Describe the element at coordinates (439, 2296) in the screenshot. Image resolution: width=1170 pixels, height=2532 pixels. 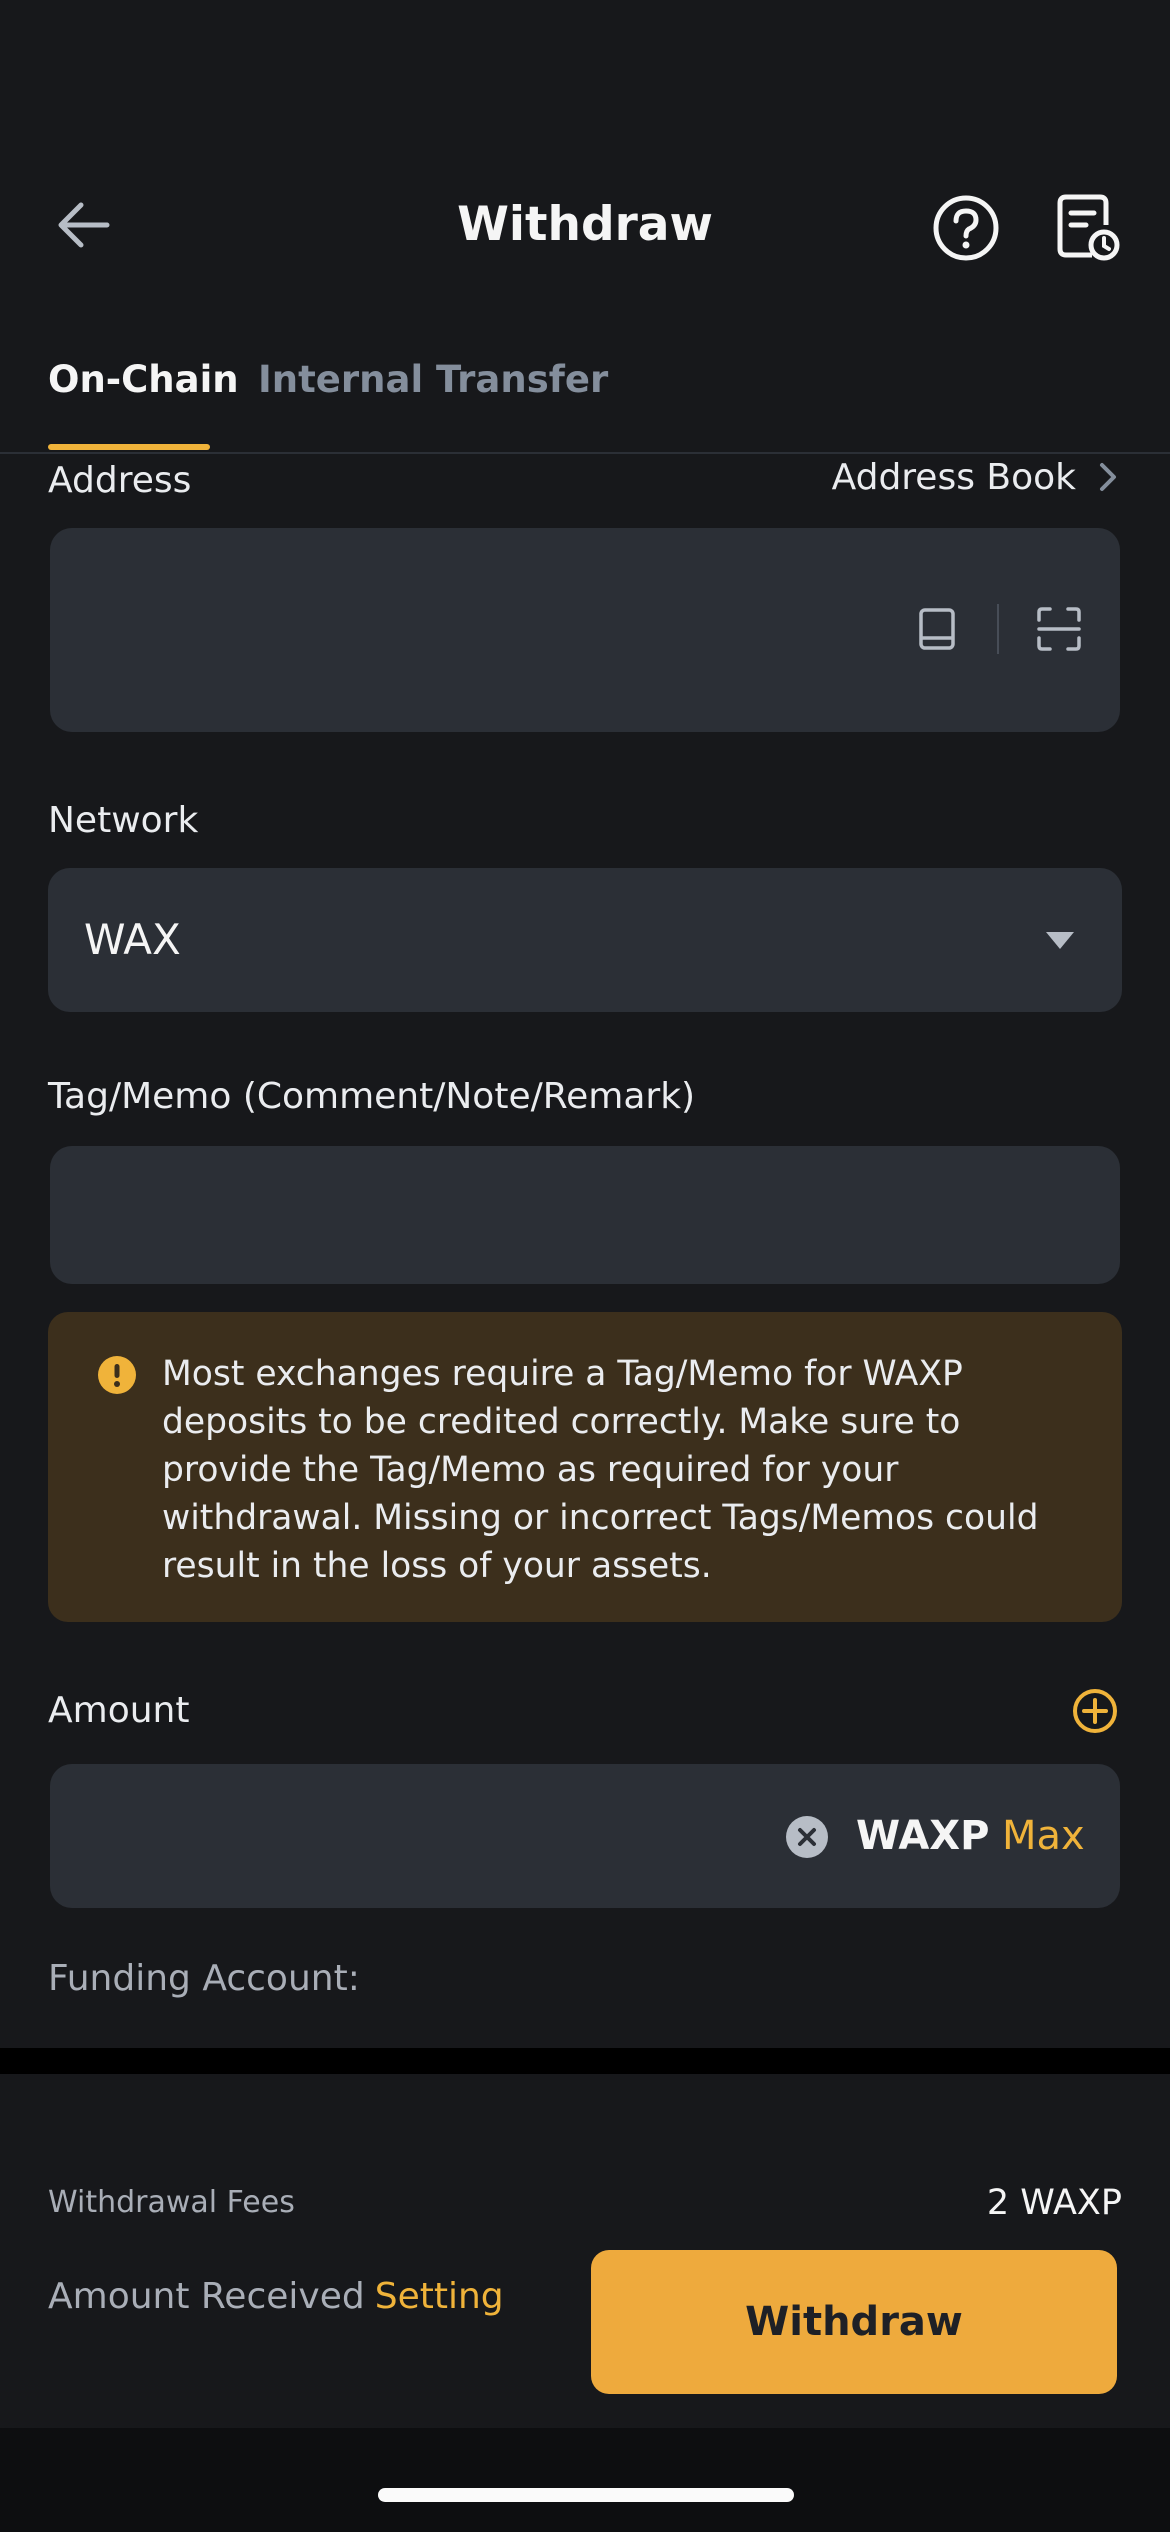
I see `setting-link: Setting` at that location.